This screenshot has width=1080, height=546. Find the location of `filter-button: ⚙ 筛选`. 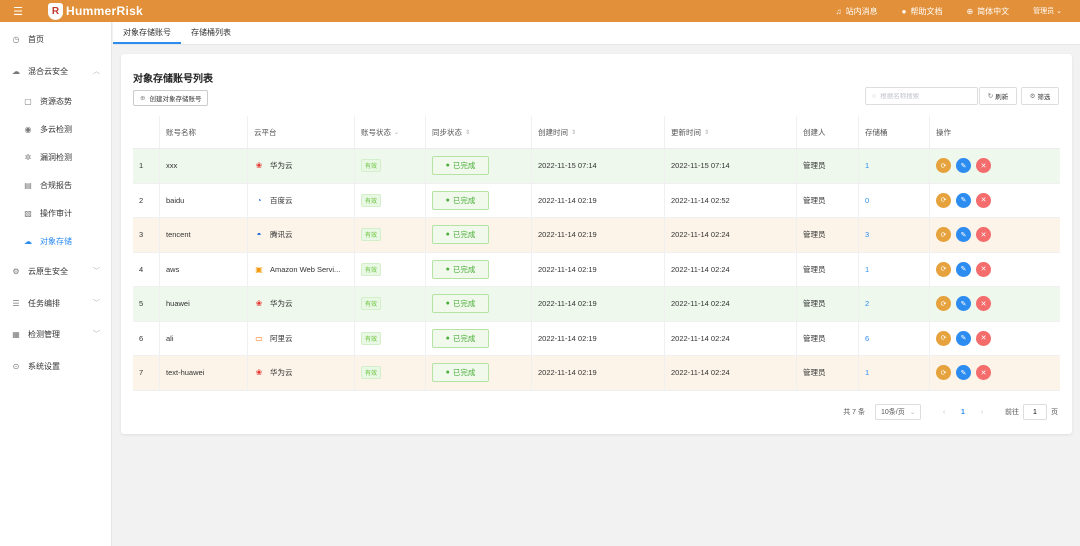

filter-button: ⚙ 筛选 is located at coordinates (1040, 96).